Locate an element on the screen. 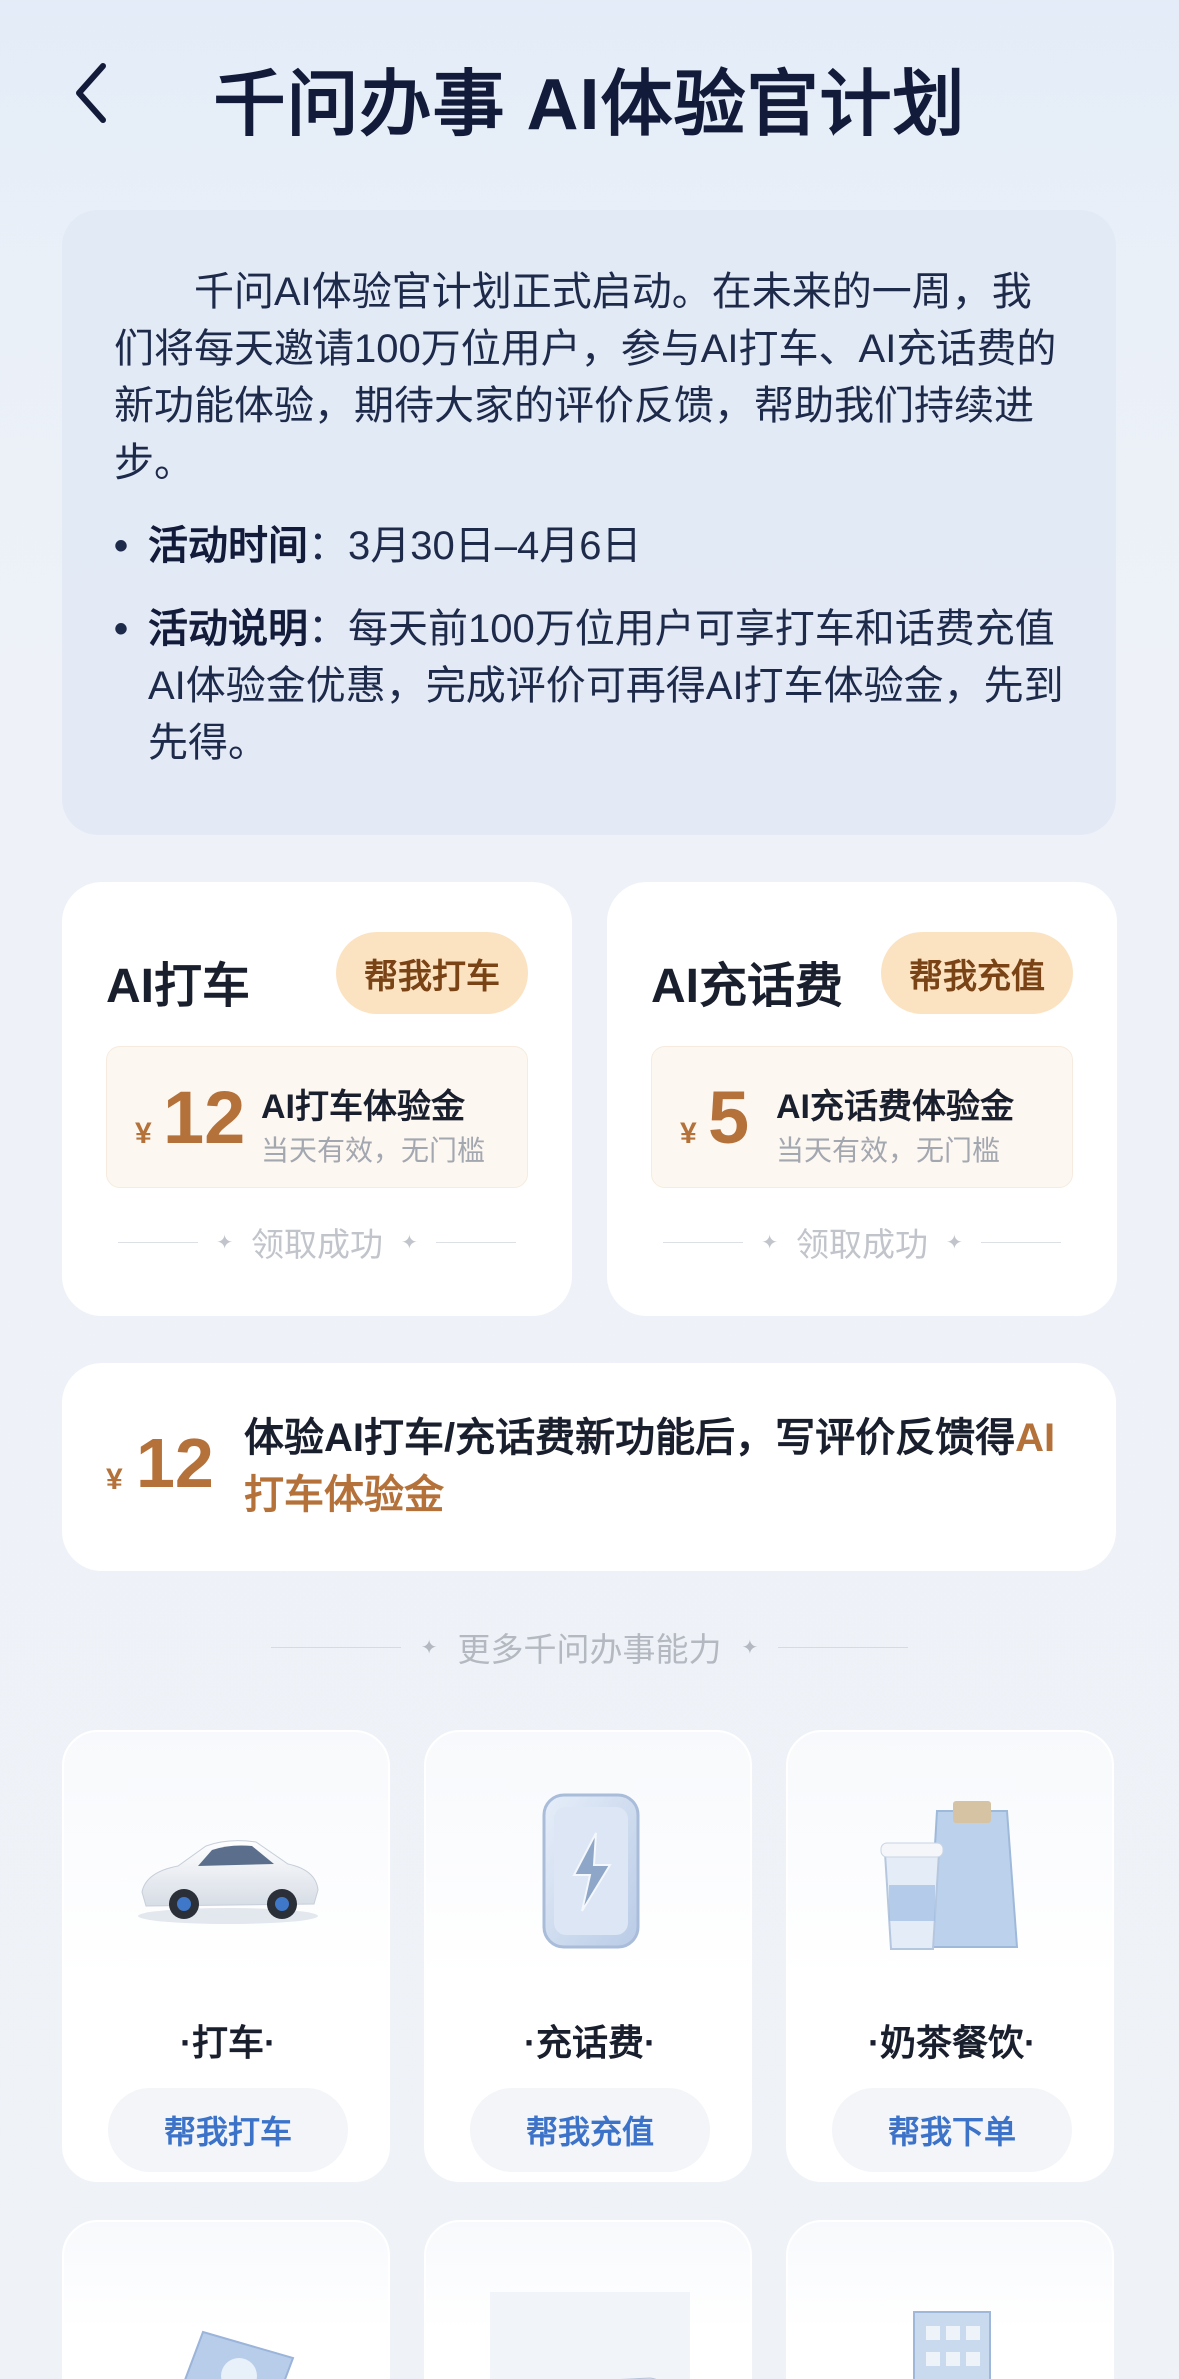 The image size is (1179, 2379). ride-card-title: AI打车 is located at coordinates (178, 986).